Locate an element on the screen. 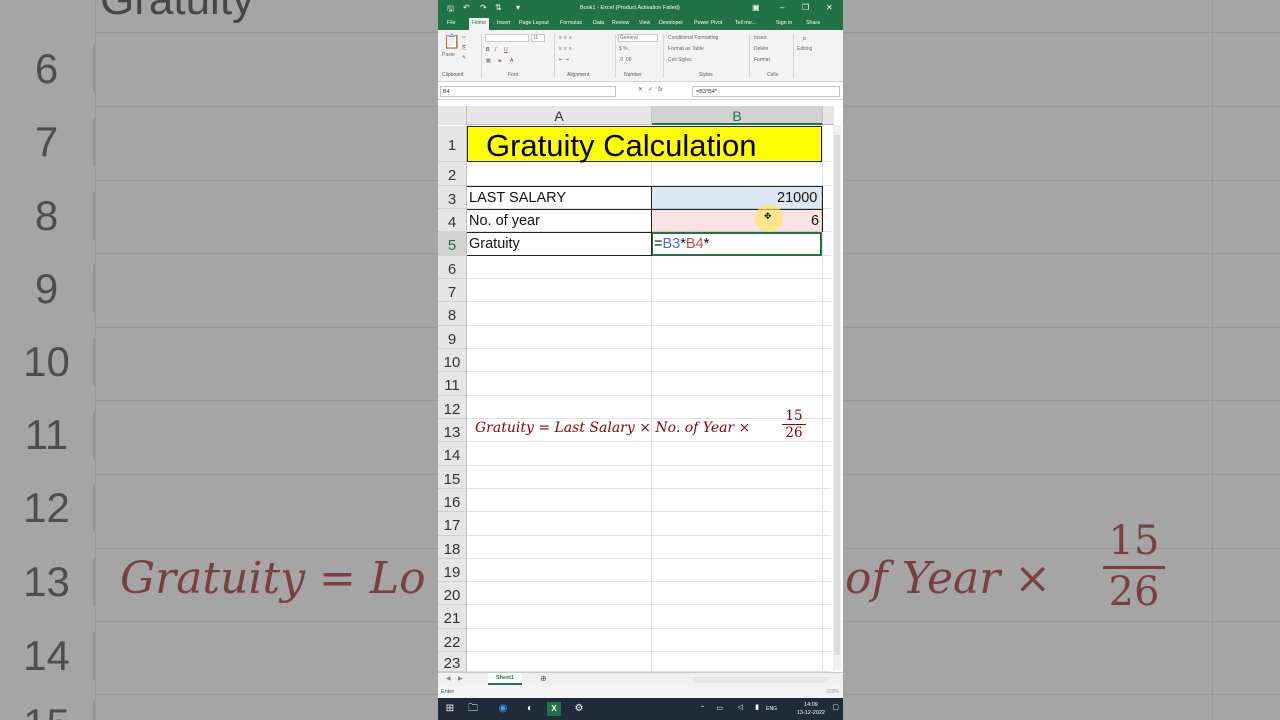 The image size is (1280, 720). title-cell: Gratuity Calculation is located at coordinates (644, 144).